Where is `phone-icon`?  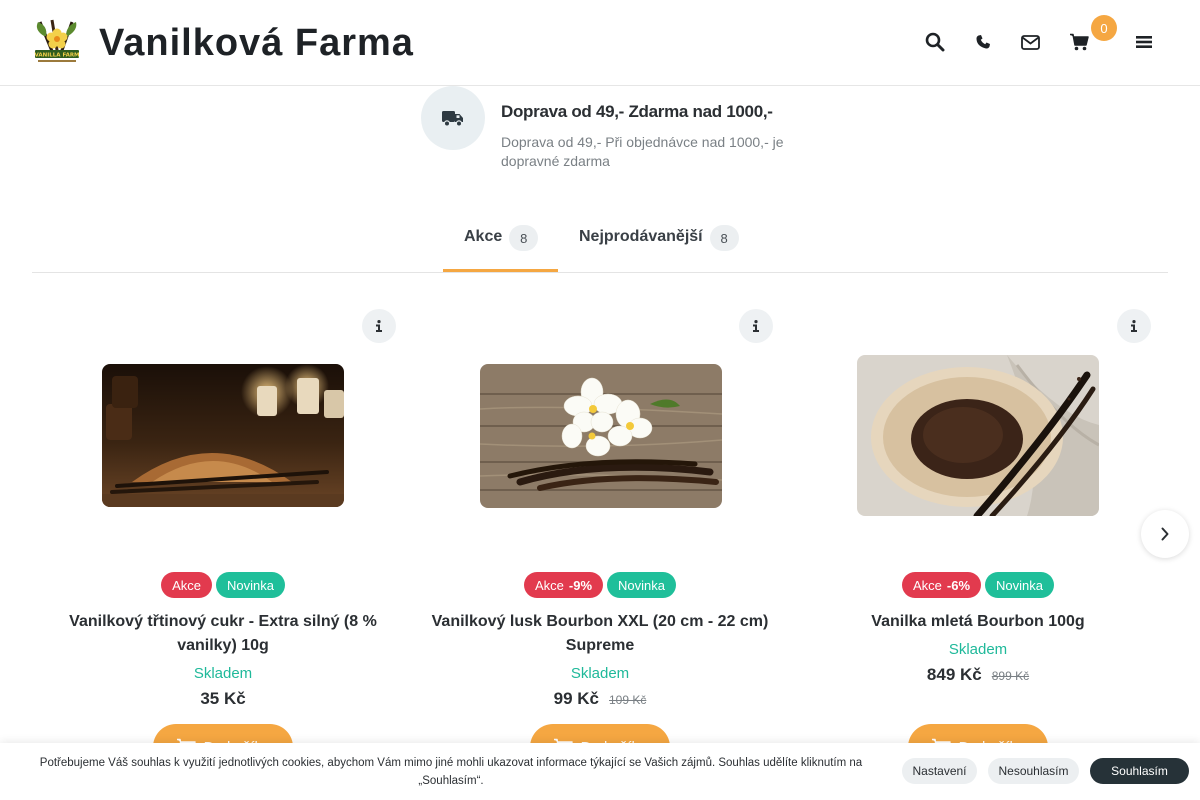
phone-icon is located at coordinates (983, 42).